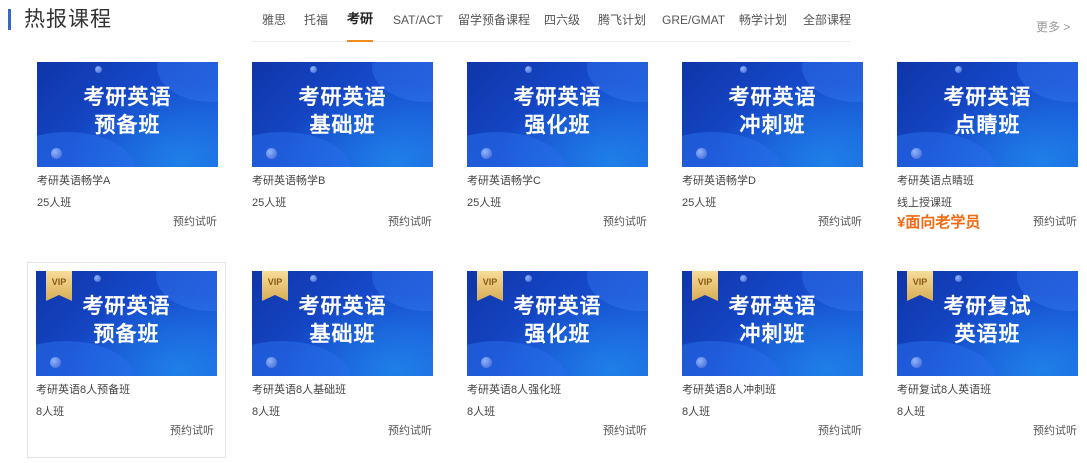  What do you see at coordinates (827, 20) in the screenshot?
I see `tab-all-courses: 全部课程` at bounding box center [827, 20].